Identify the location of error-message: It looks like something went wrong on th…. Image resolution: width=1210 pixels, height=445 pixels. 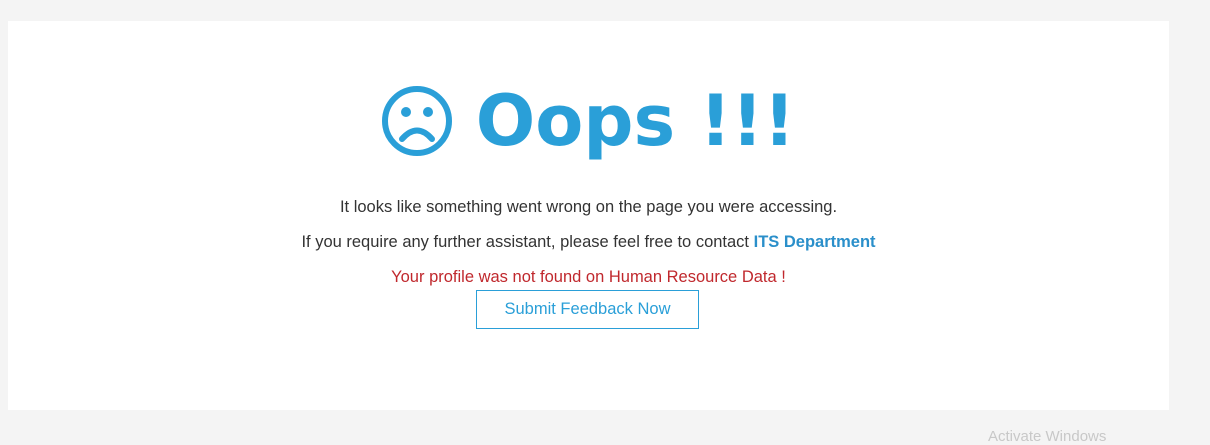
(588, 207).